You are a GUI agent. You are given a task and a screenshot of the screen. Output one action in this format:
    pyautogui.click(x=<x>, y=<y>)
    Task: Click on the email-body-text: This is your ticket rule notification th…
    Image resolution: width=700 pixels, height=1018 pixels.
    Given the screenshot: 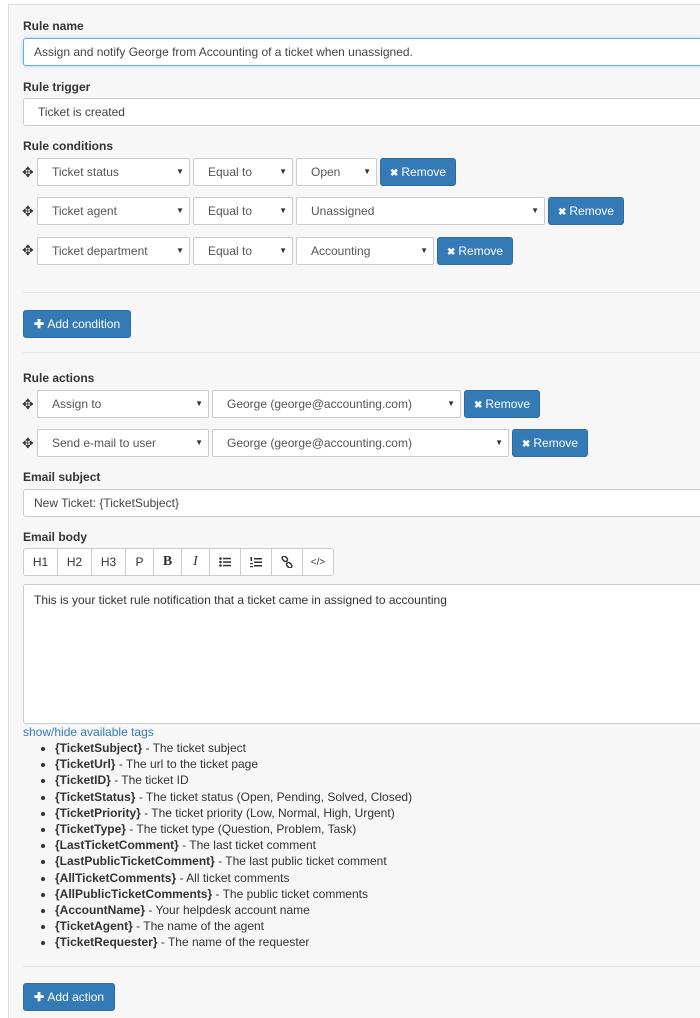 What is the action you would take?
    pyautogui.click(x=240, y=600)
    